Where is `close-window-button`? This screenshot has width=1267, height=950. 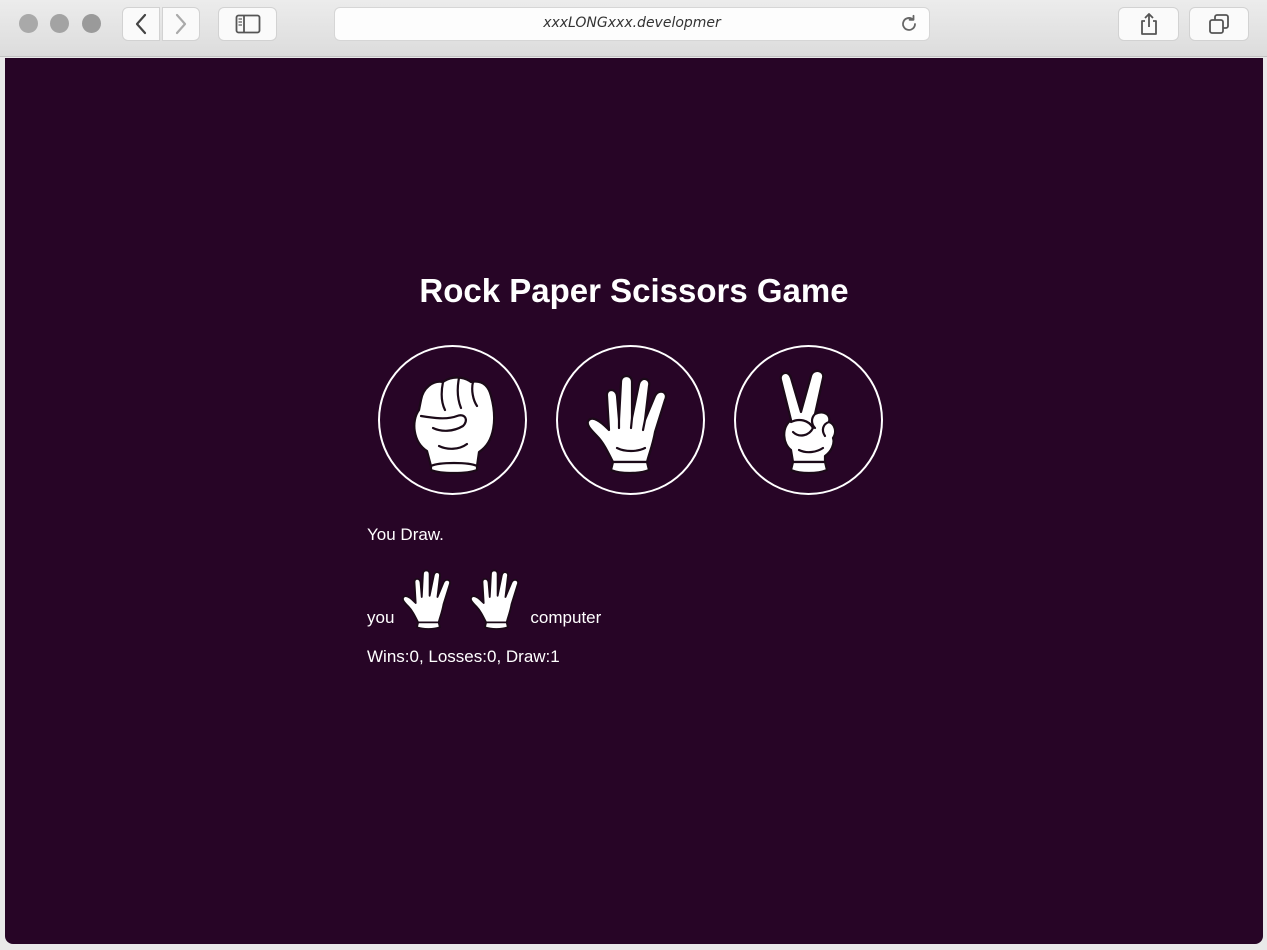 close-window-button is located at coordinates (28, 23).